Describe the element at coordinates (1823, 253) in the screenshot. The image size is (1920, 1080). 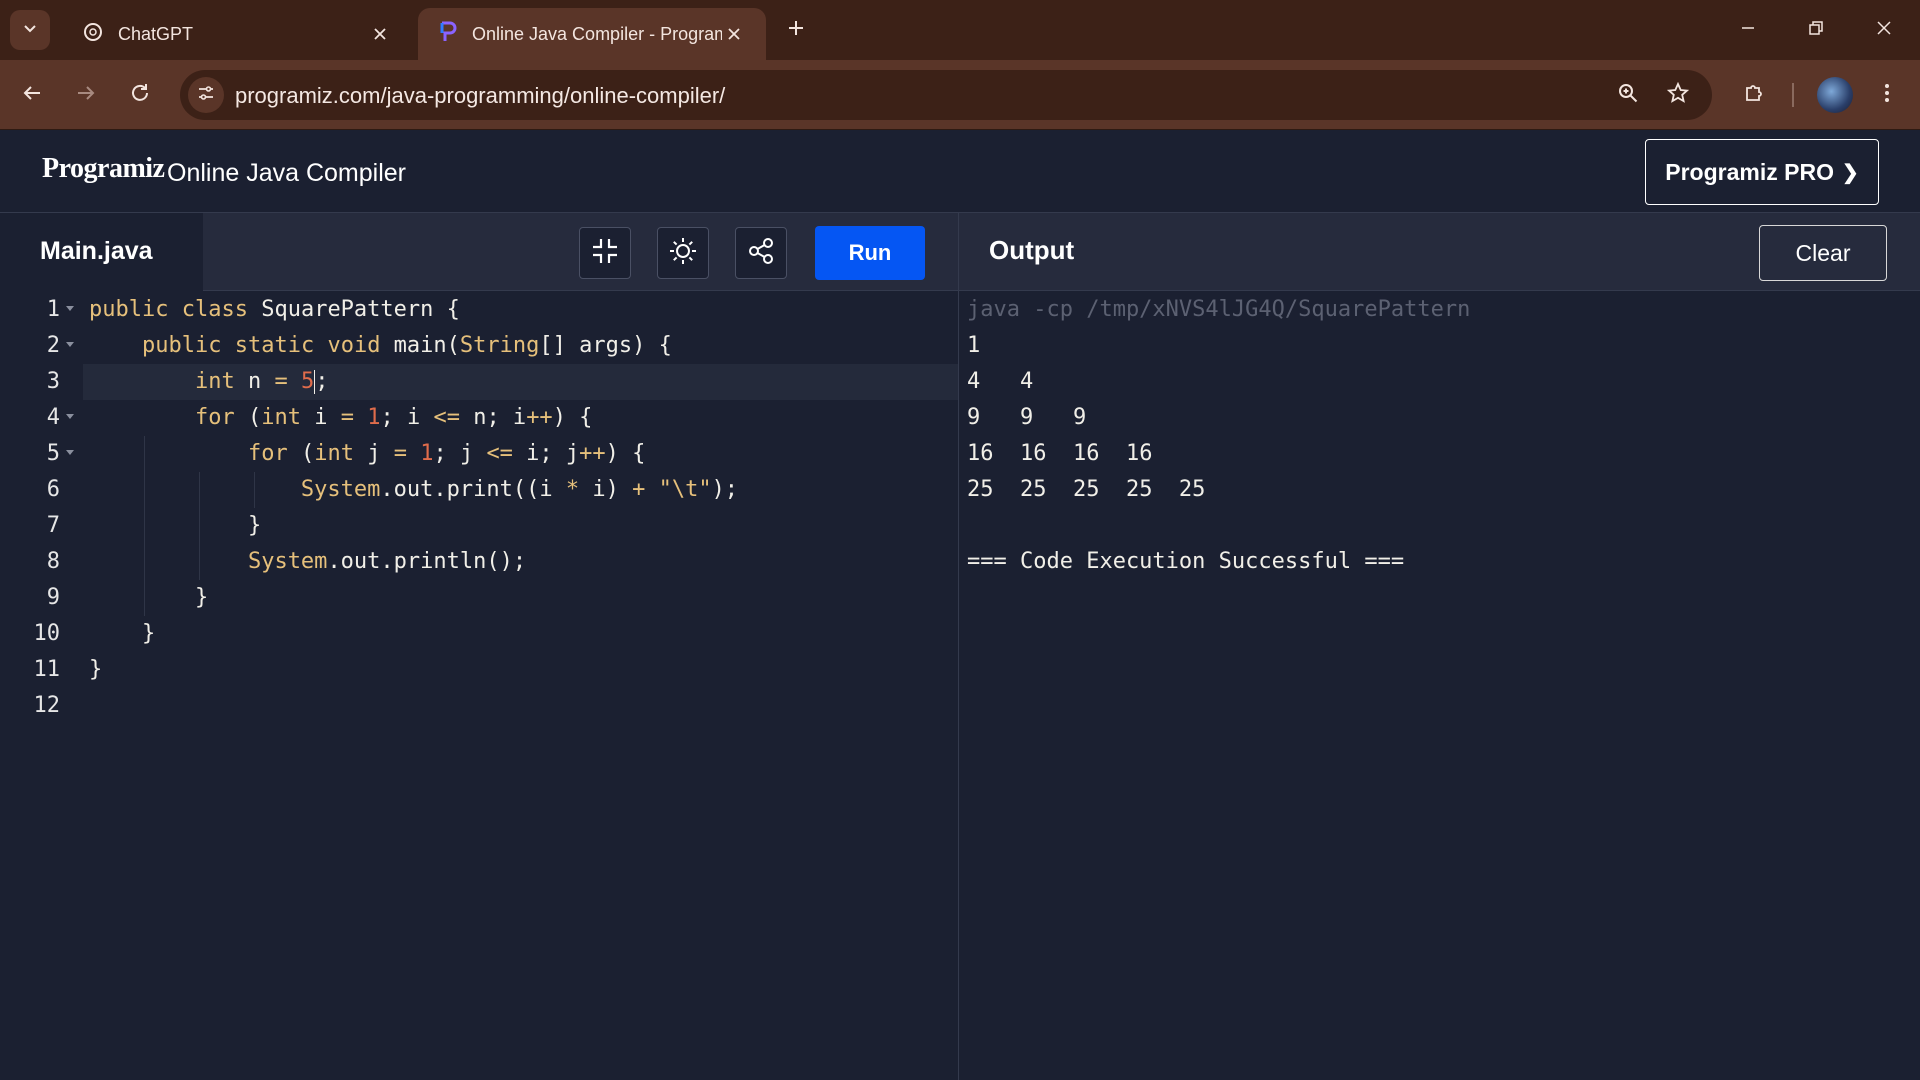
I see `clear-button: Clear` at that location.